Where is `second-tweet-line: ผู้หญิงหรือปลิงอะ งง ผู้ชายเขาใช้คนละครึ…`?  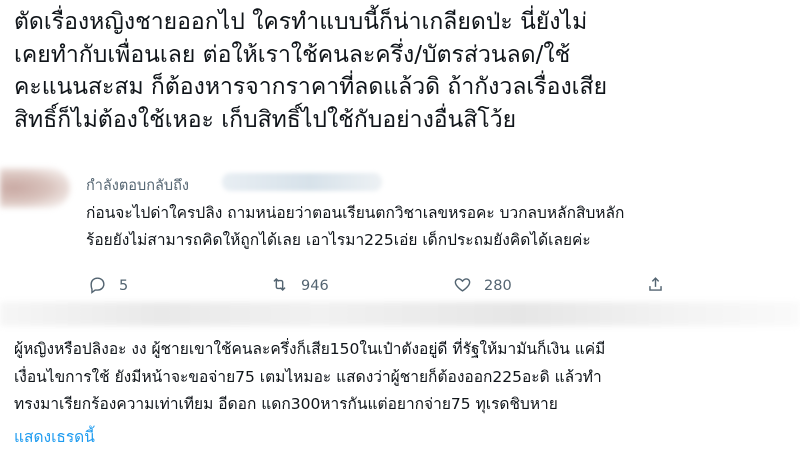 second-tweet-line: ผู้หญิงหรือปลิงอะ งง ผู้ชายเขาใช้คนละครึ… is located at coordinates (310, 349).